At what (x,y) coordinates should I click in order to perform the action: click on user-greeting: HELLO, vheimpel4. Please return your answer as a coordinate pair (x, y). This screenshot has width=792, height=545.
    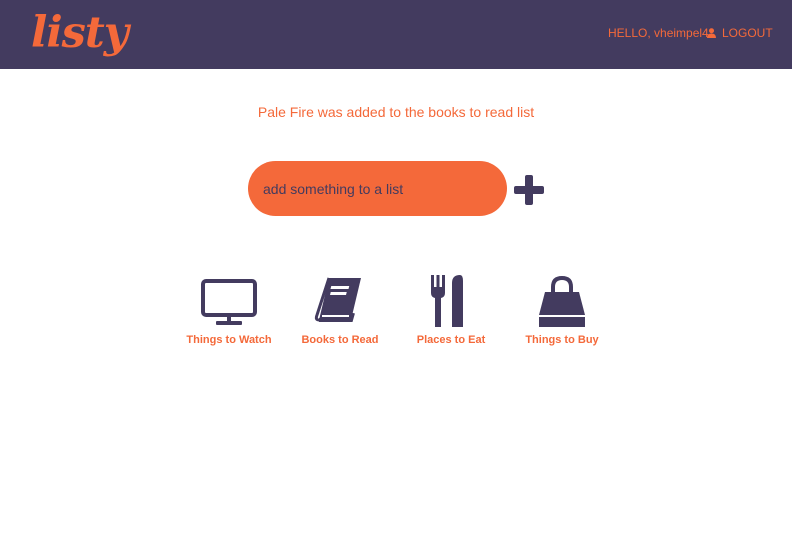
    Looking at the image, I should click on (658, 33).